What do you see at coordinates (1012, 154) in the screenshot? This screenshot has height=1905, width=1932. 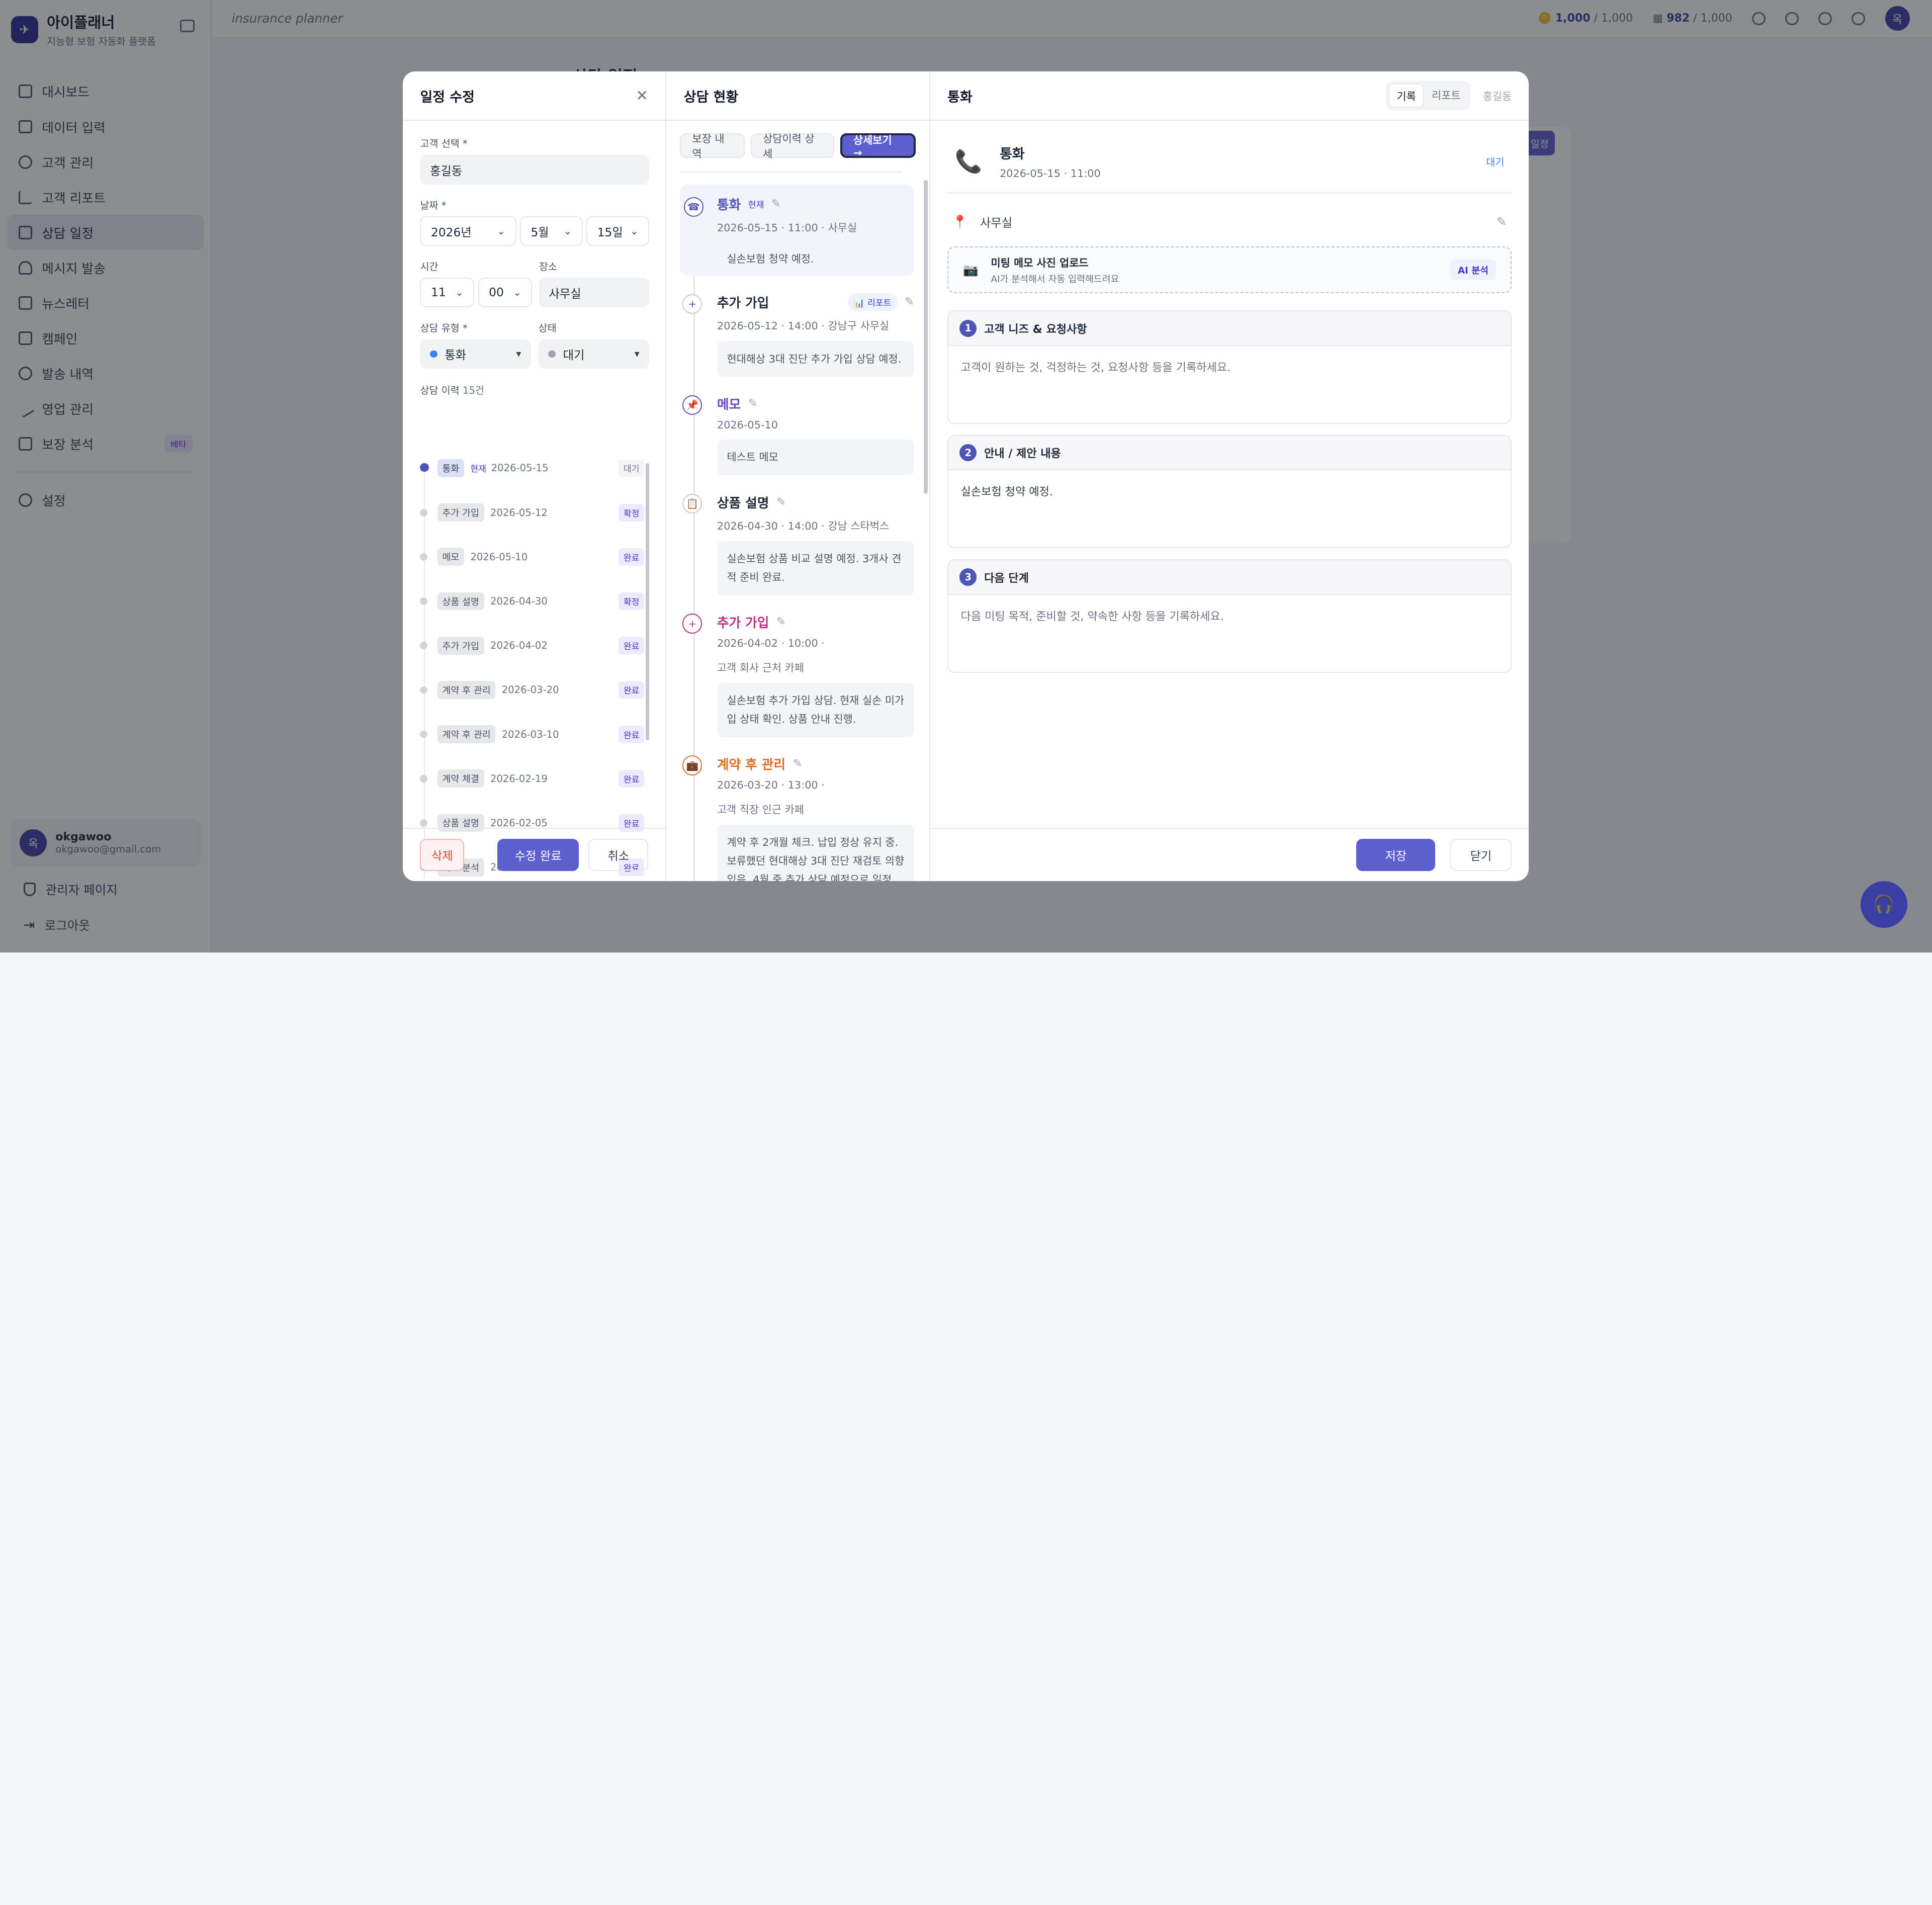 I see `event-title: 통화` at bounding box center [1012, 154].